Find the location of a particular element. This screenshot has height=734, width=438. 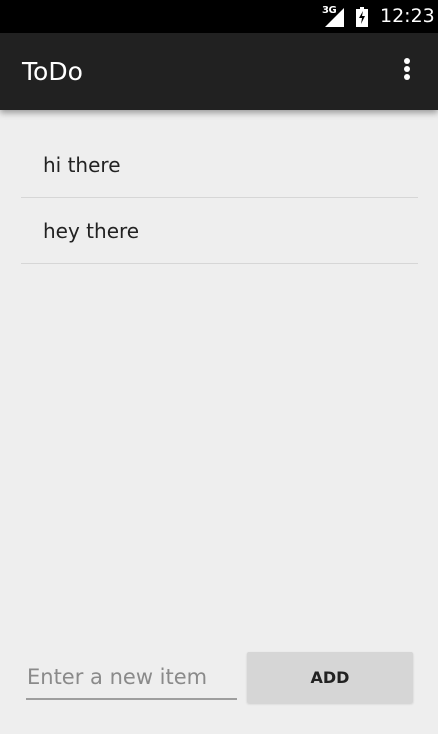

battery-charging-icon is located at coordinates (362, 17).